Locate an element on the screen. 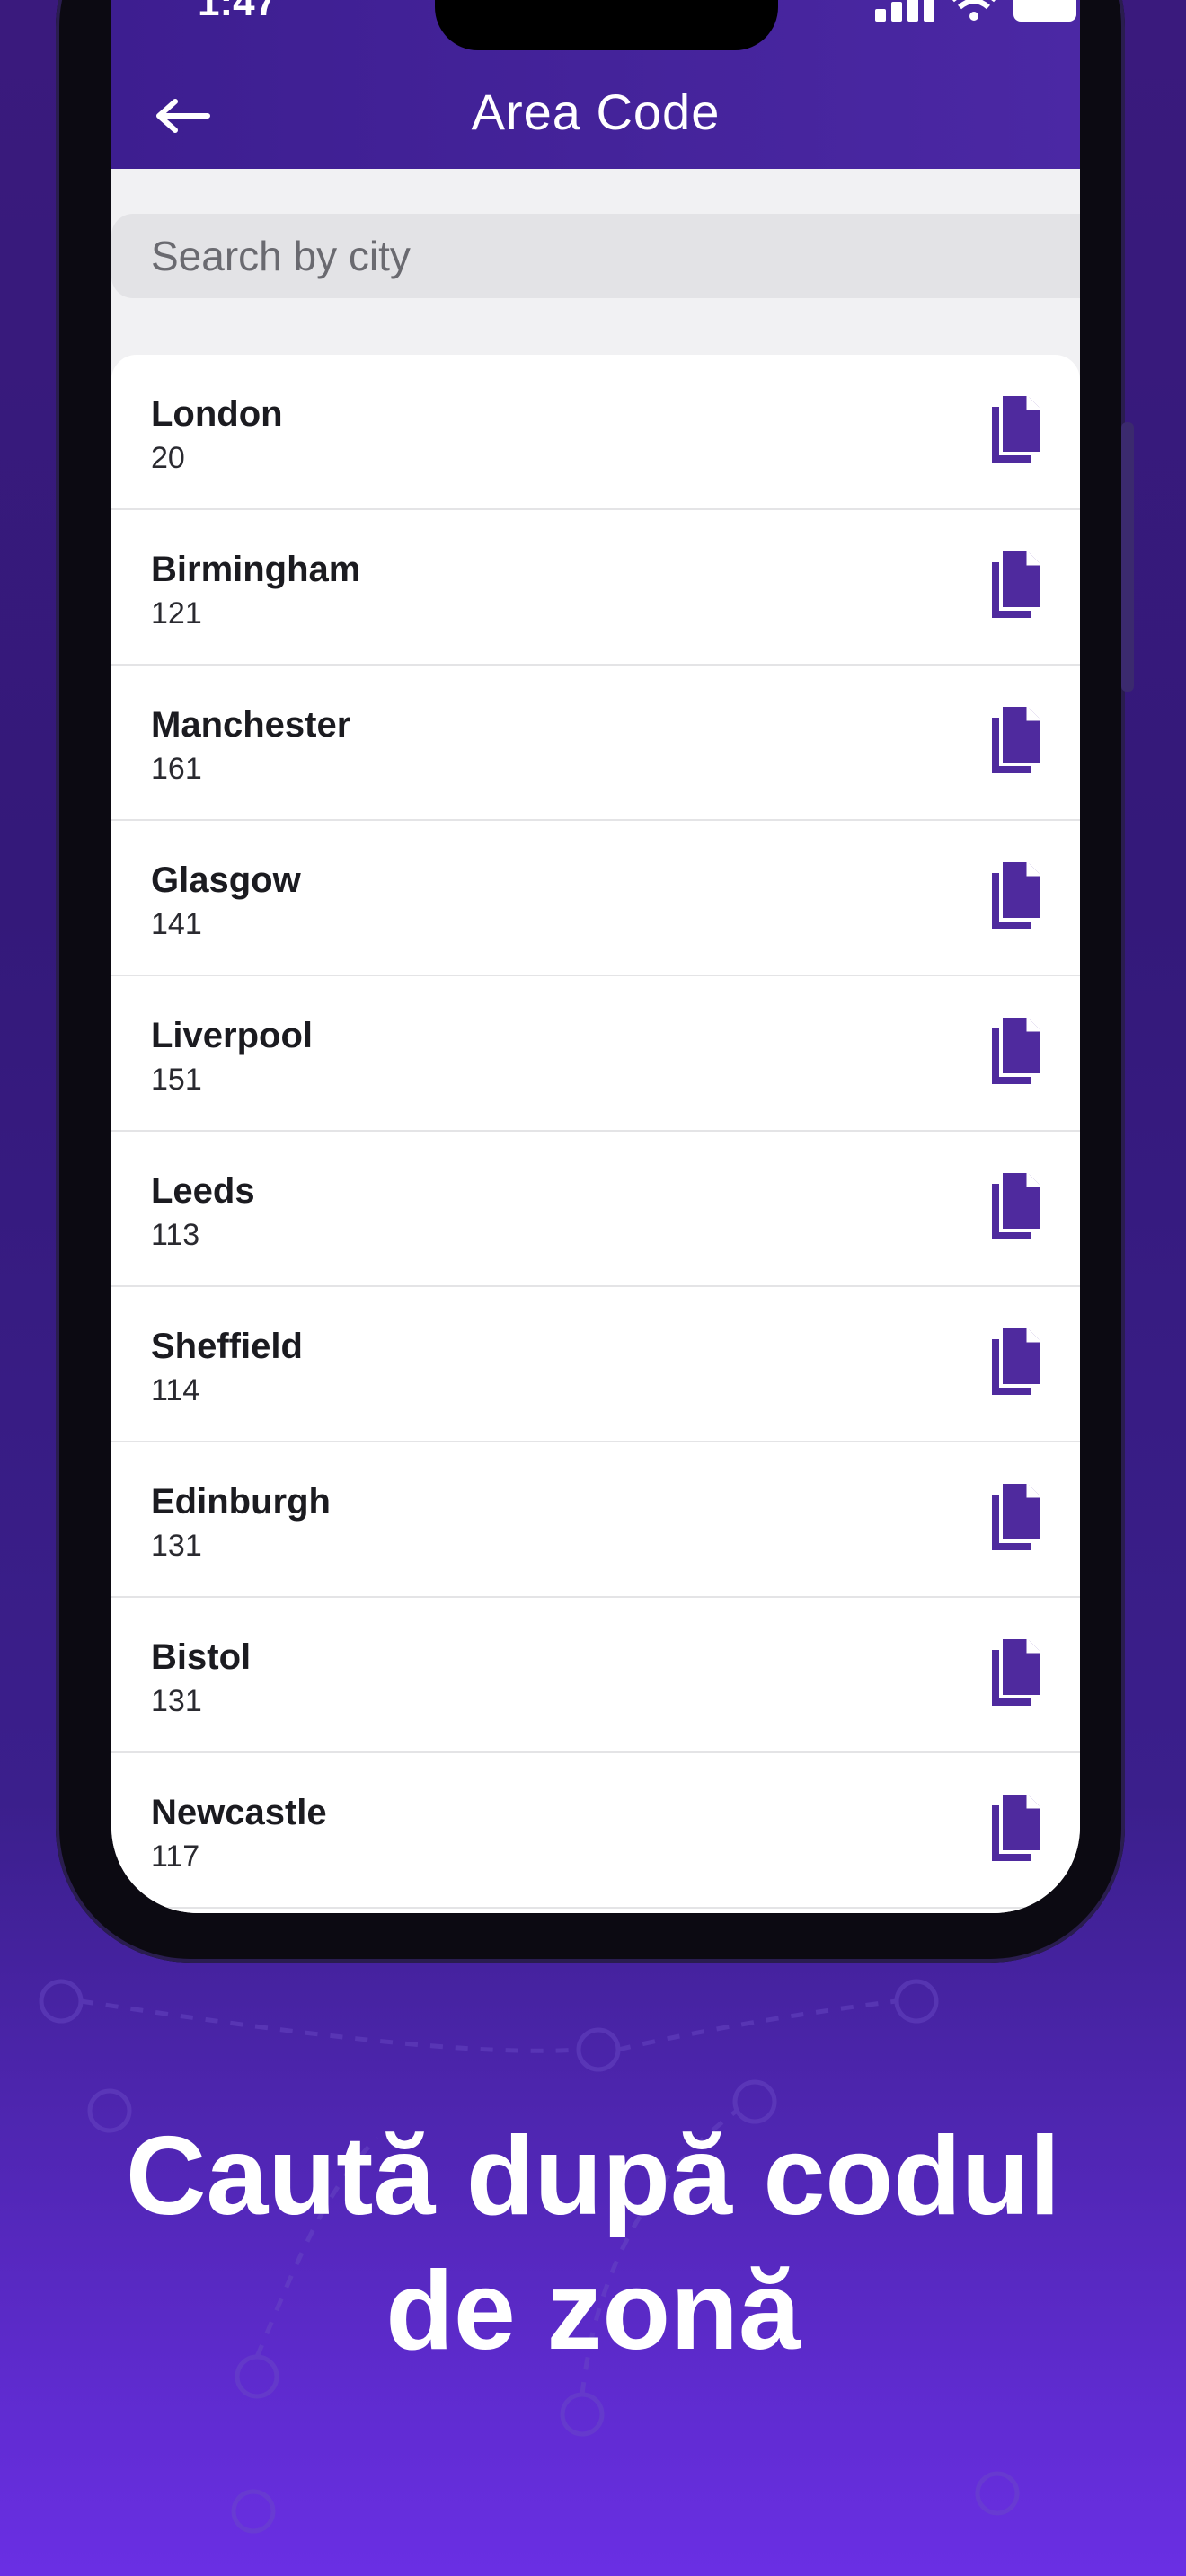 The width and height of the screenshot is (1186, 2576). list-item: Manchester 161 is located at coordinates (595, 743).